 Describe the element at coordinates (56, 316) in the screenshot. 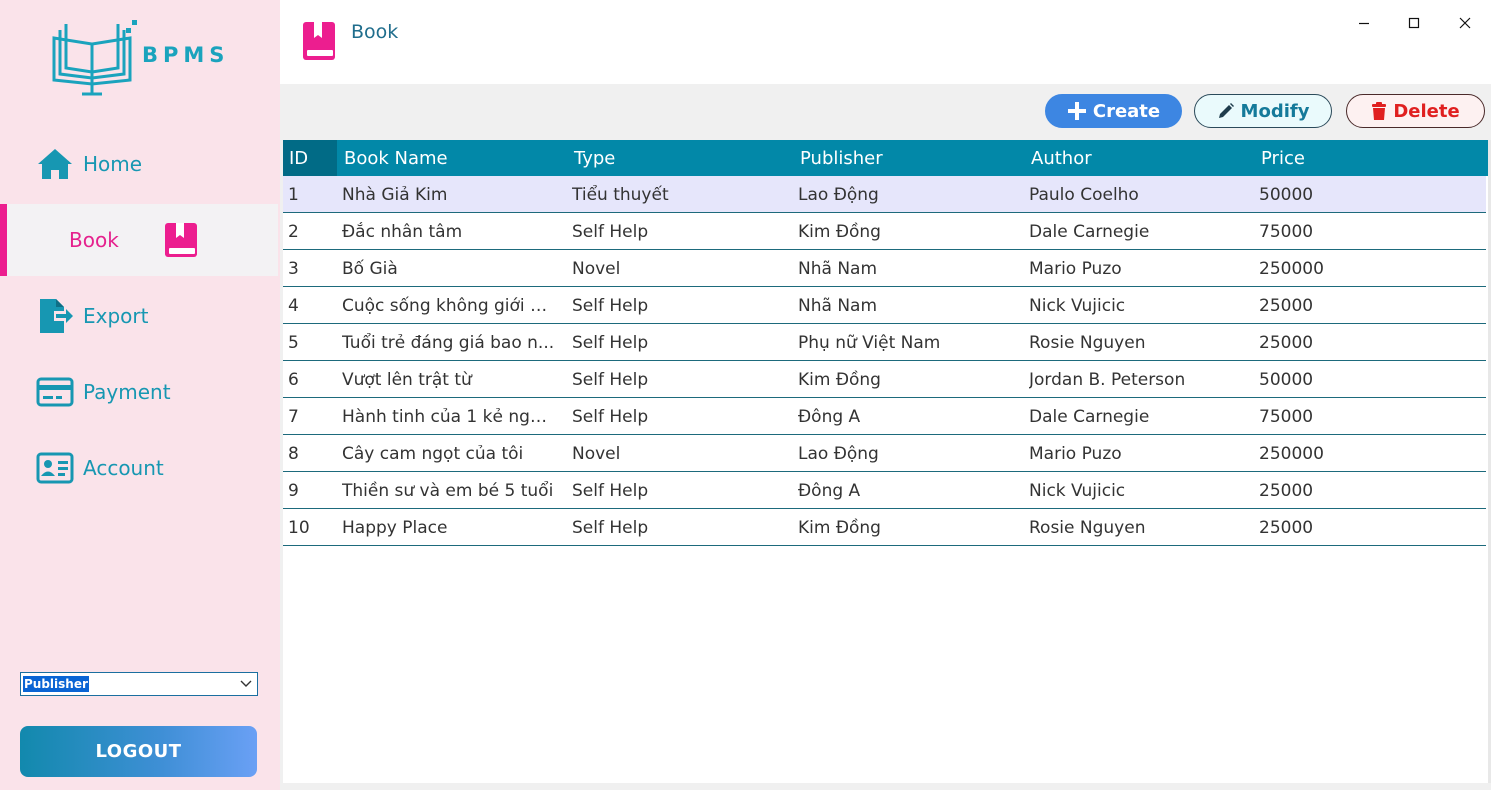

I see `export-icon` at that location.